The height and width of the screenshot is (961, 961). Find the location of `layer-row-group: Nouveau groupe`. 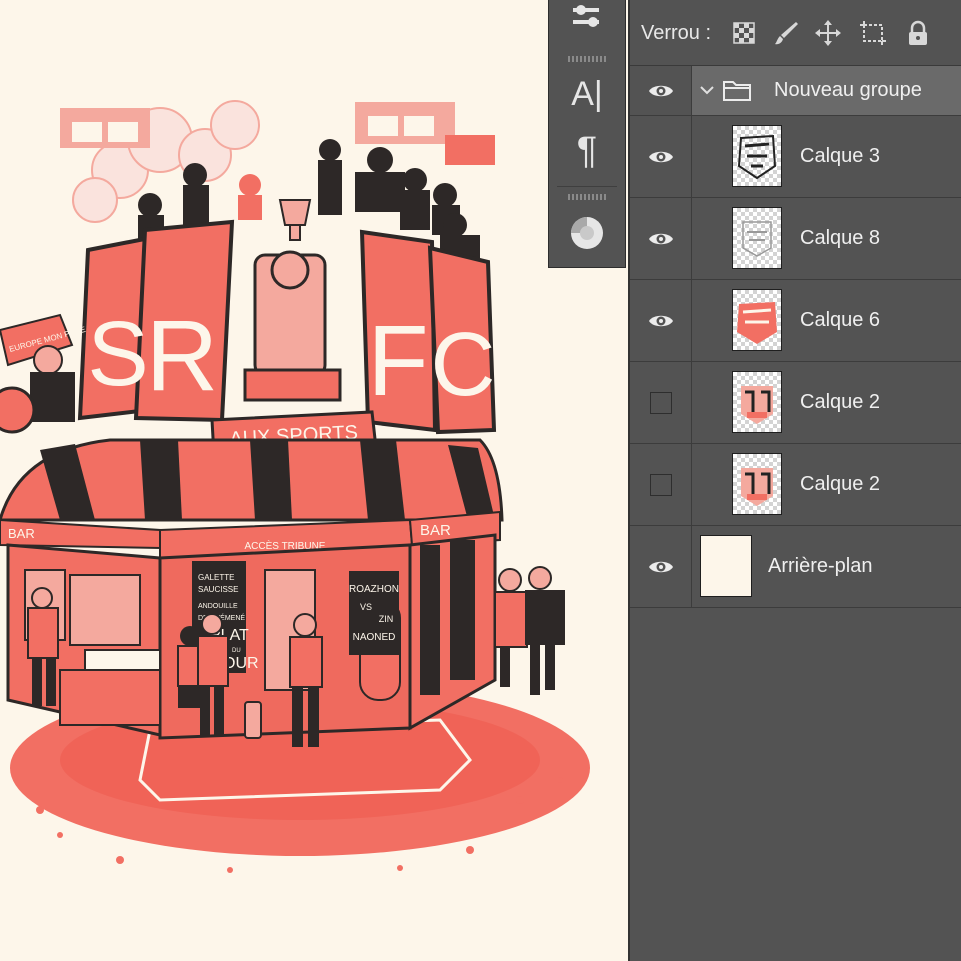

layer-row-group: Nouveau groupe is located at coordinates (795, 91).